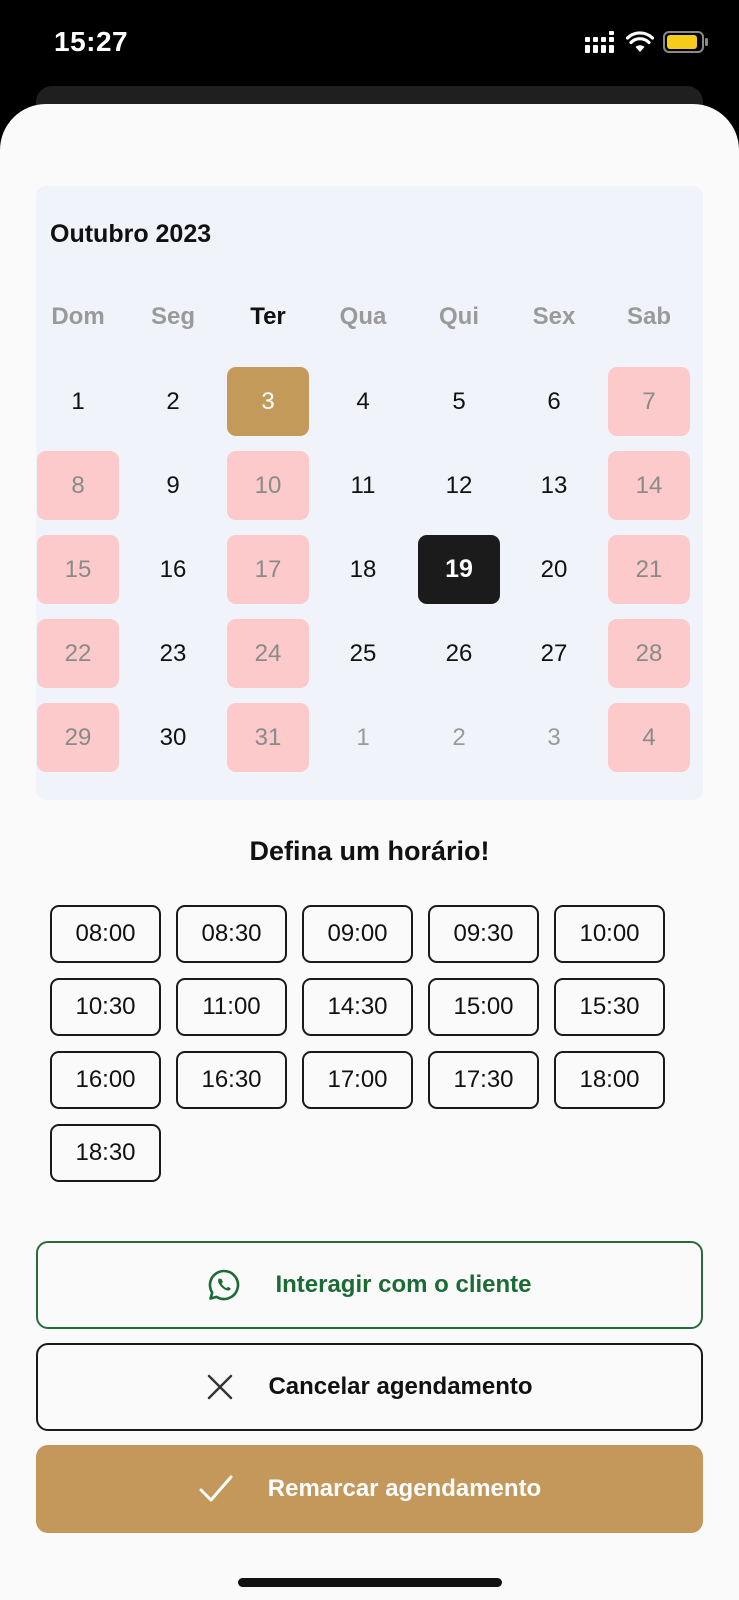 The width and height of the screenshot is (739, 1600). I want to click on time-slot-button: 09:00, so click(357, 934).